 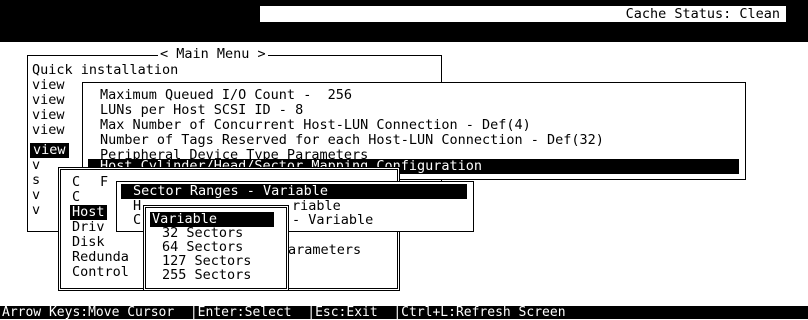 What do you see at coordinates (88, 227) in the screenshot?
I see `config-item-drive: Driv` at bounding box center [88, 227].